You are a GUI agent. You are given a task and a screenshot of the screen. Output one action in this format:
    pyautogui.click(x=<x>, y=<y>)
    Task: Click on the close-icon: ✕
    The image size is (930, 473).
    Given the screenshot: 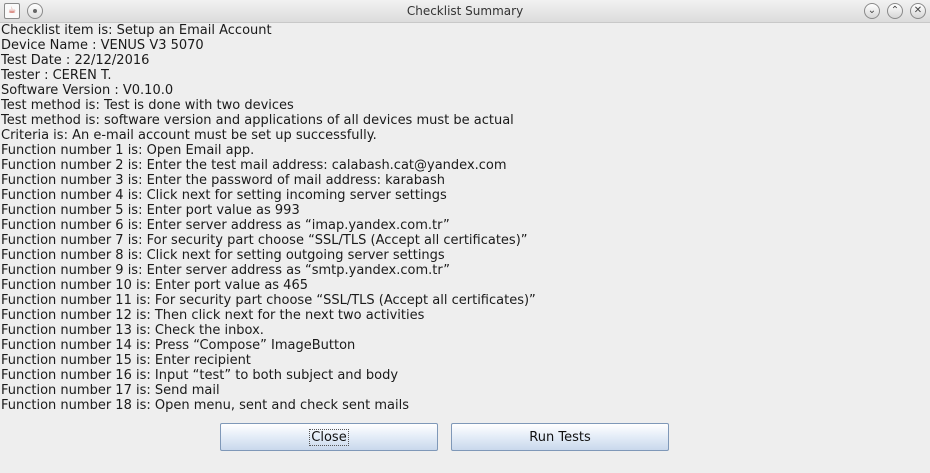 What is the action you would take?
    pyautogui.click(x=918, y=10)
    